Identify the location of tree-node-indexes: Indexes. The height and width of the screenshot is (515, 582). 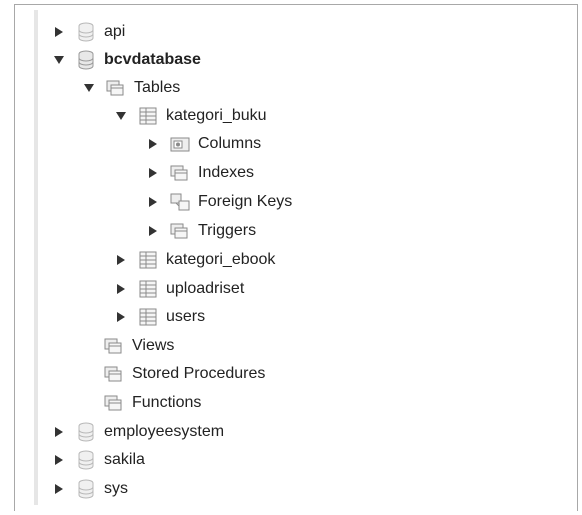
(200, 173).